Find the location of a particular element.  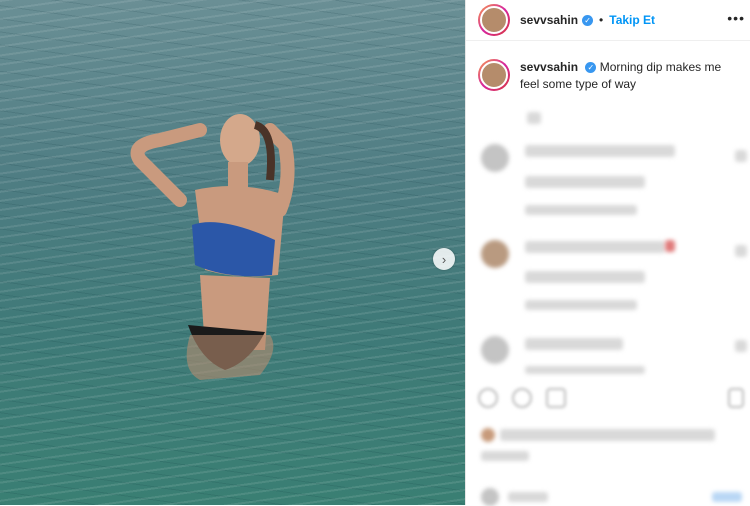

next-photo-button: › is located at coordinates (444, 259).